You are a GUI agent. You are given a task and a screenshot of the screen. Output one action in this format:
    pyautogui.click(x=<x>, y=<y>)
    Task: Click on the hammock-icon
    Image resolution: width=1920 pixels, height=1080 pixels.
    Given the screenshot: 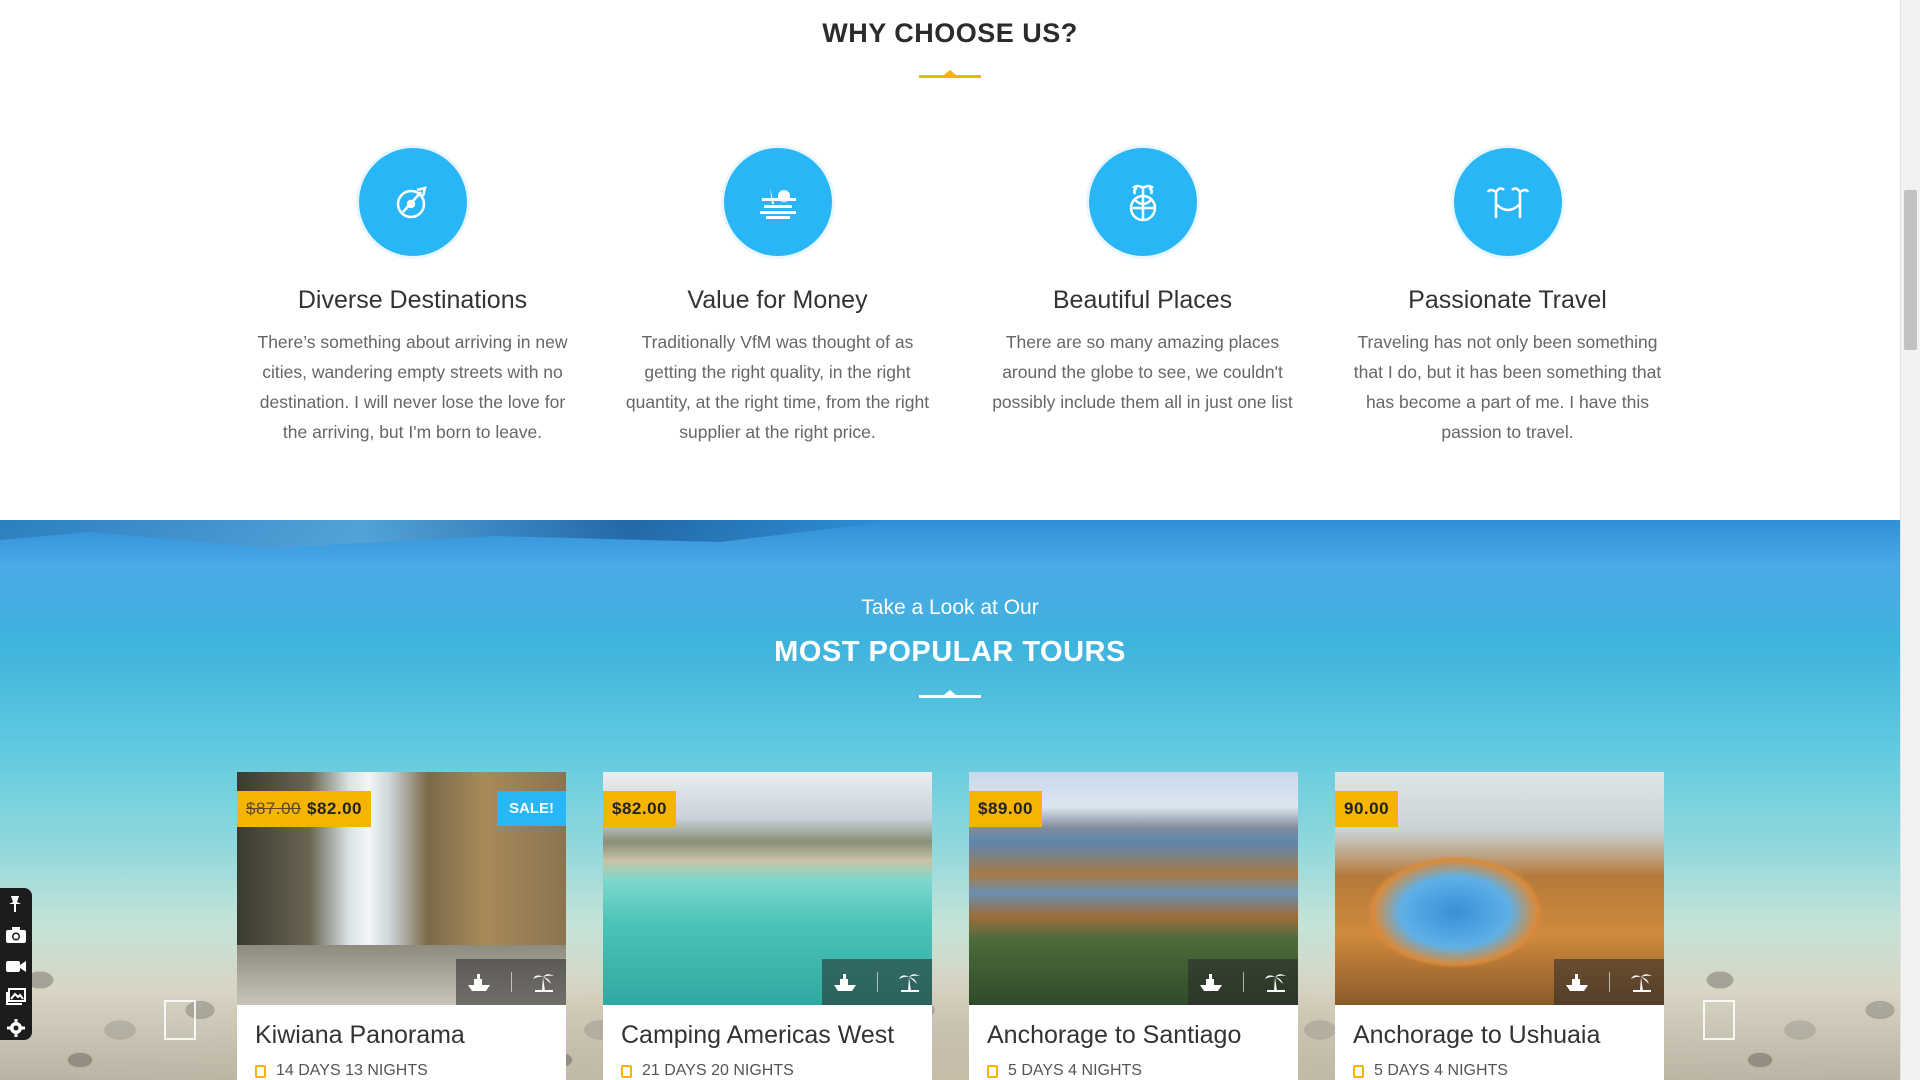 What is the action you would take?
    pyautogui.click(x=1507, y=202)
    